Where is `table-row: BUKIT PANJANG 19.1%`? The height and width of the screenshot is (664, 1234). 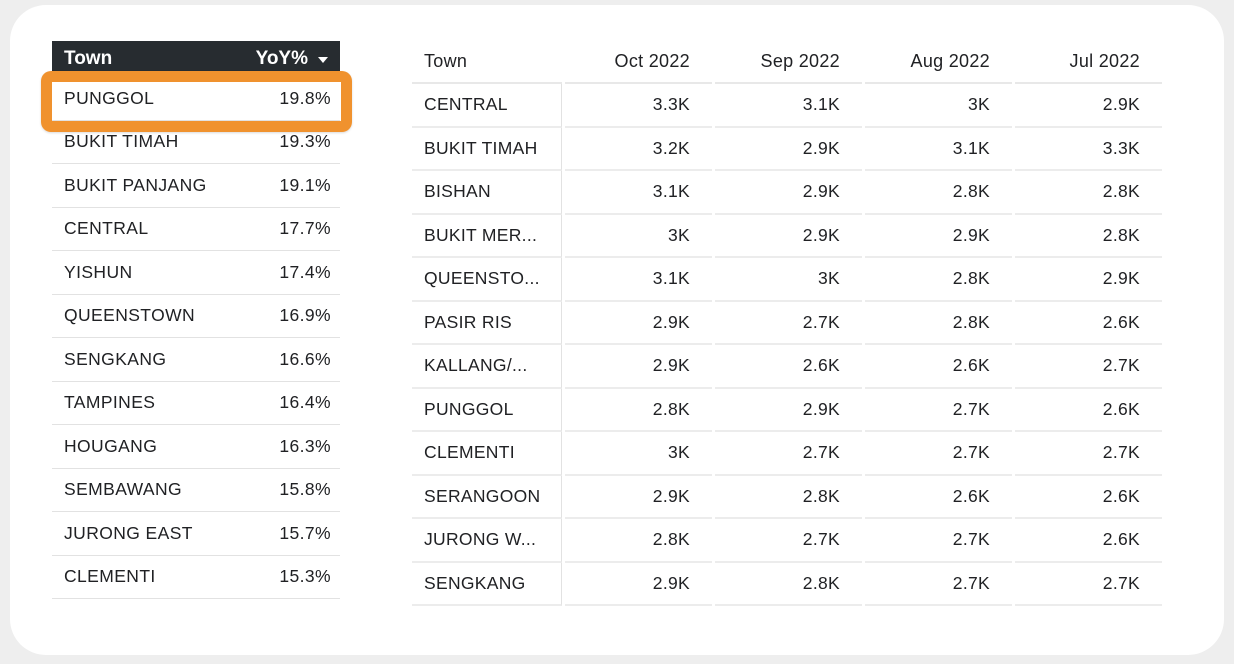 table-row: BUKIT PANJANG 19.1% is located at coordinates (196, 186).